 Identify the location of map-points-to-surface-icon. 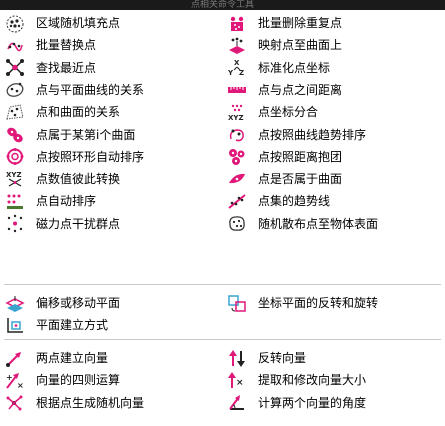
(237, 45).